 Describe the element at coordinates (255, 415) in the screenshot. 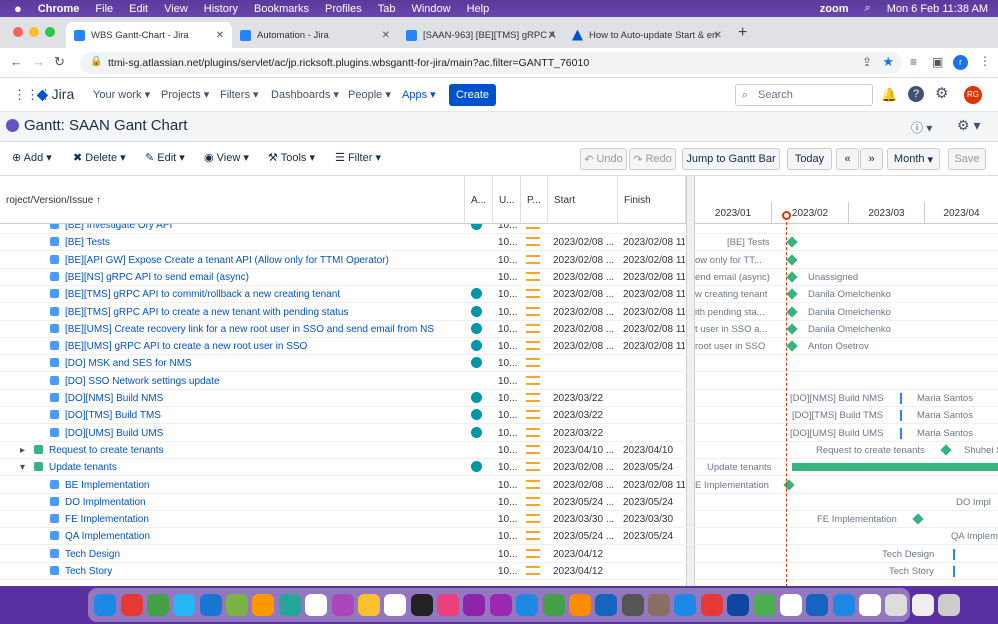

I see `issue-summary-link: [DO][TMS] Build TMS` at that location.